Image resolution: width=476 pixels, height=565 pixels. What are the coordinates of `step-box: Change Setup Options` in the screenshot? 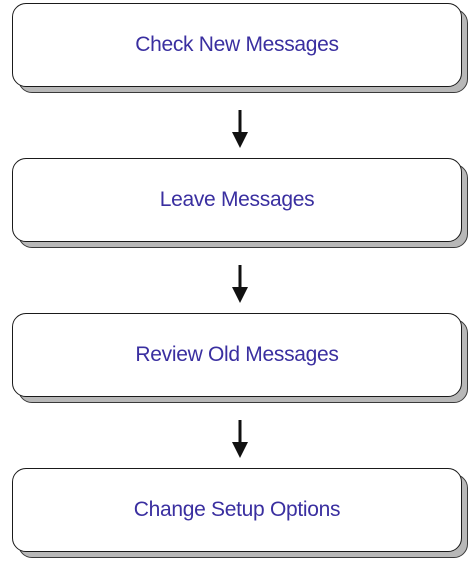 It's located at (237, 510).